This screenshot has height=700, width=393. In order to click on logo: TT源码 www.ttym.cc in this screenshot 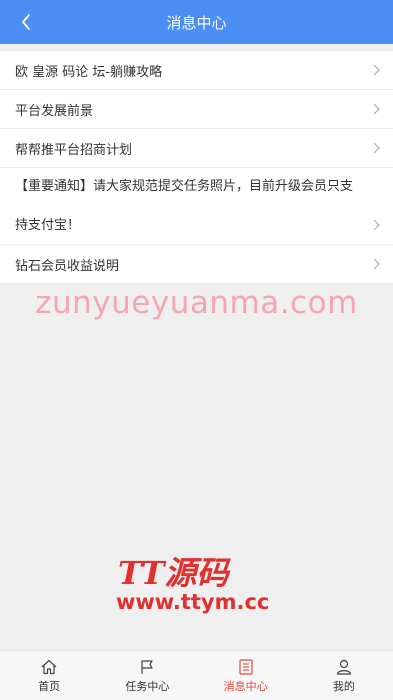, I will do `click(197, 583)`.